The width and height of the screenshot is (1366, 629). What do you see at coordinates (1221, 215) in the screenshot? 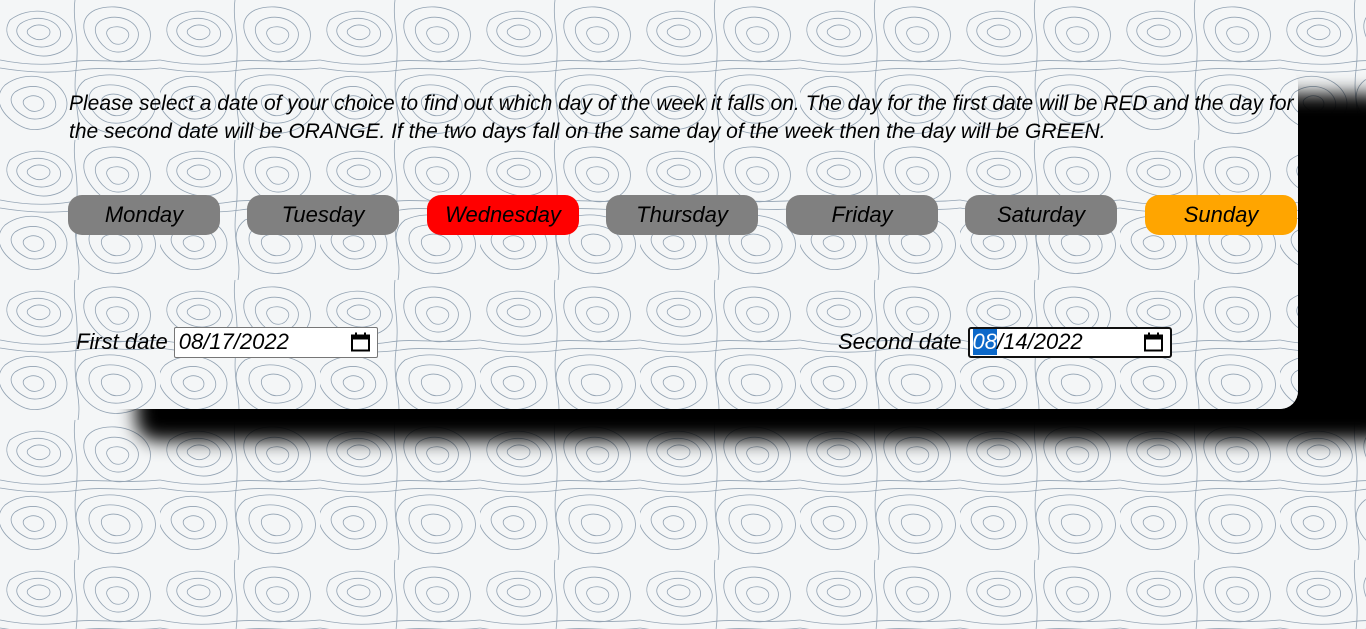
I see `day-sunday: Sunday` at bounding box center [1221, 215].